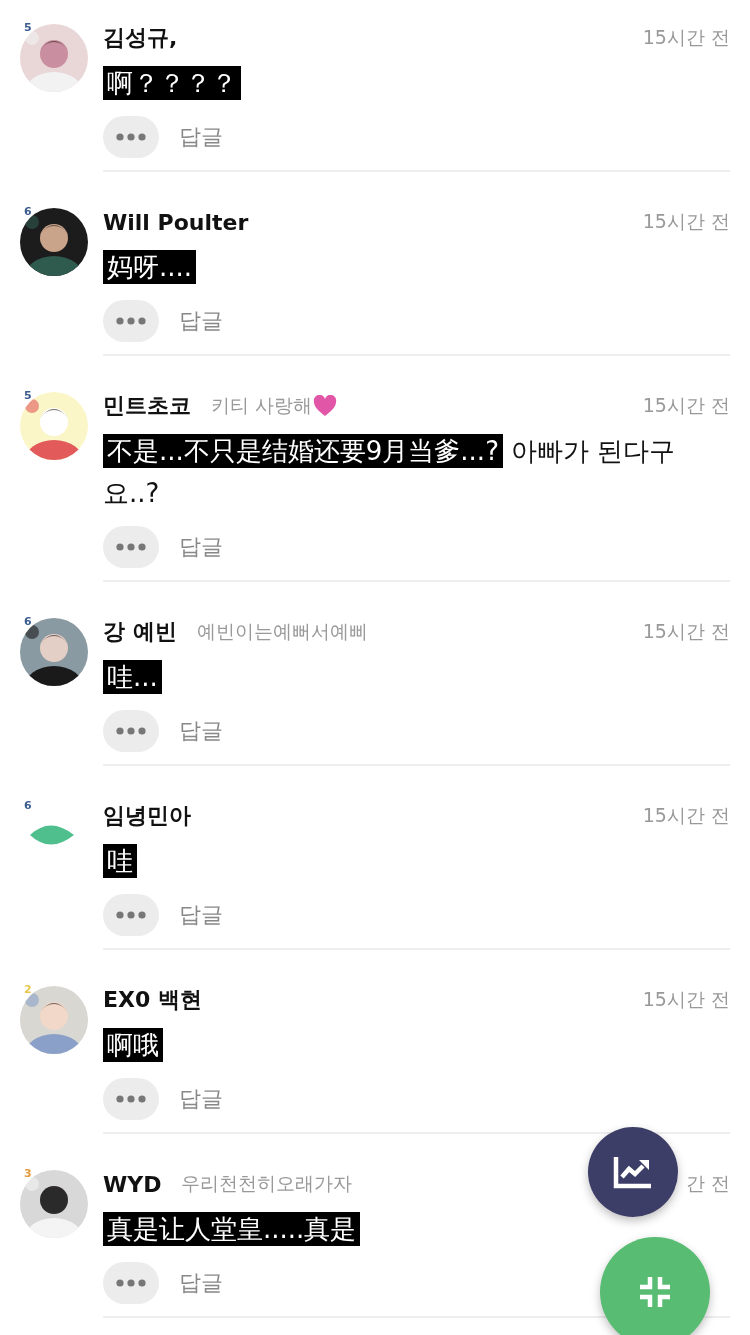 This screenshot has width=750, height=1335. What do you see at coordinates (262, 405) in the screenshot?
I see `user-status: 키티 사랑해` at bounding box center [262, 405].